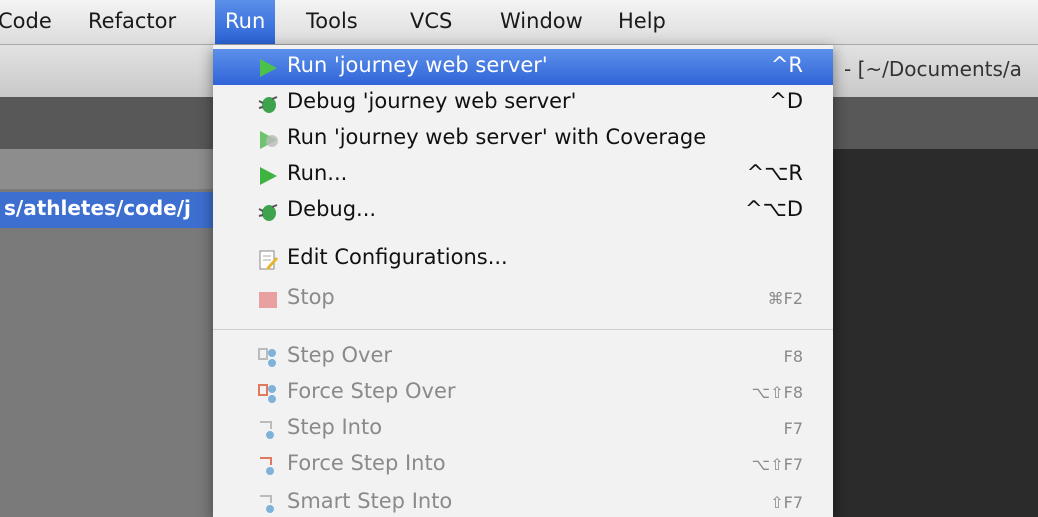 The height and width of the screenshot is (517, 1038). I want to click on menu-item-label: Step Into, so click(335, 427).